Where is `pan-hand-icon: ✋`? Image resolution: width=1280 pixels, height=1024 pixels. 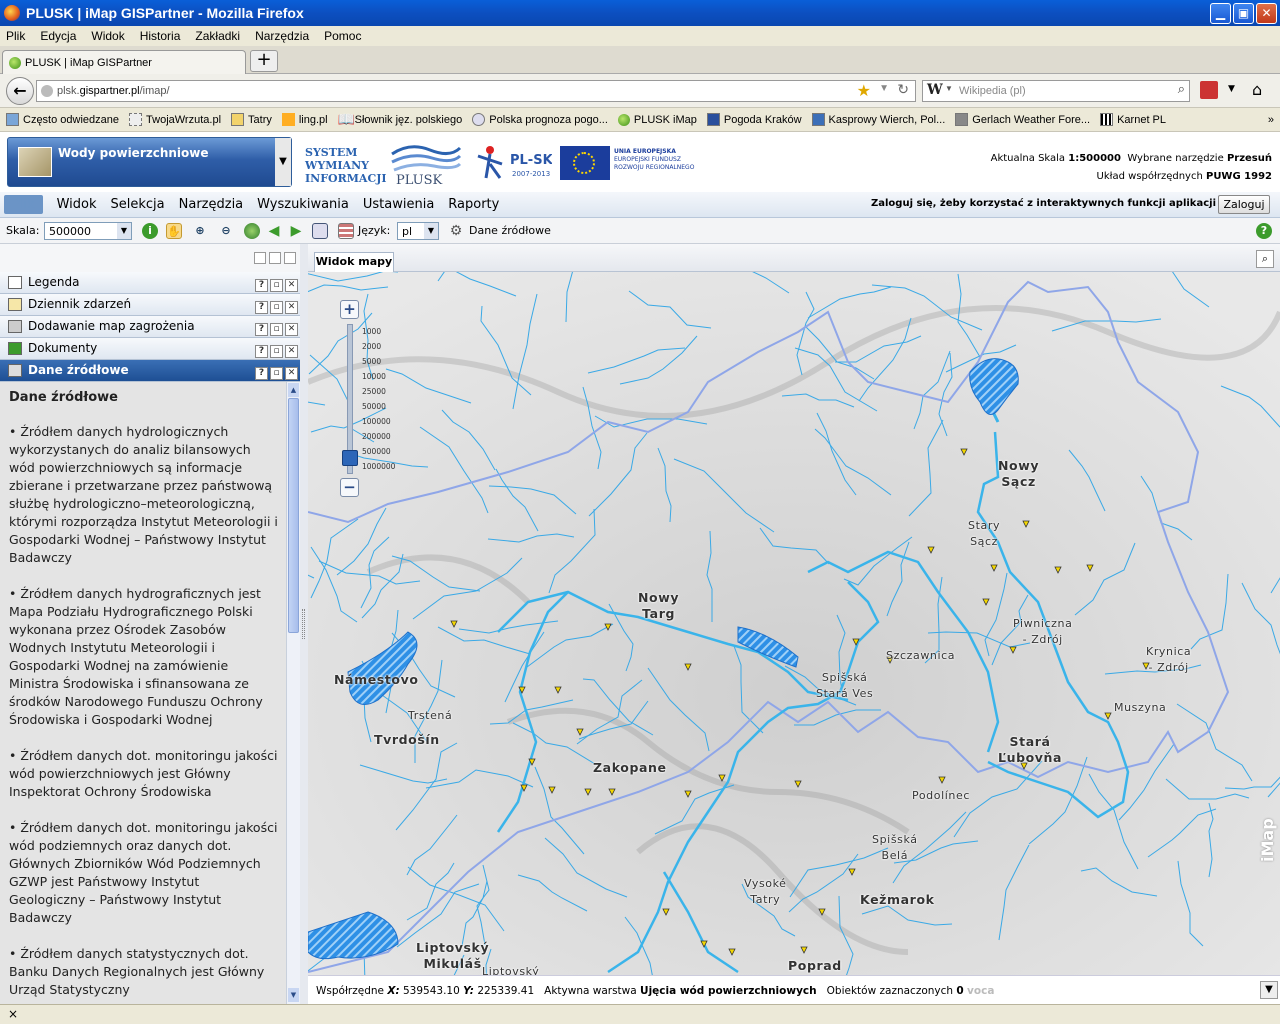 pan-hand-icon: ✋ is located at coordinates (174, 231).